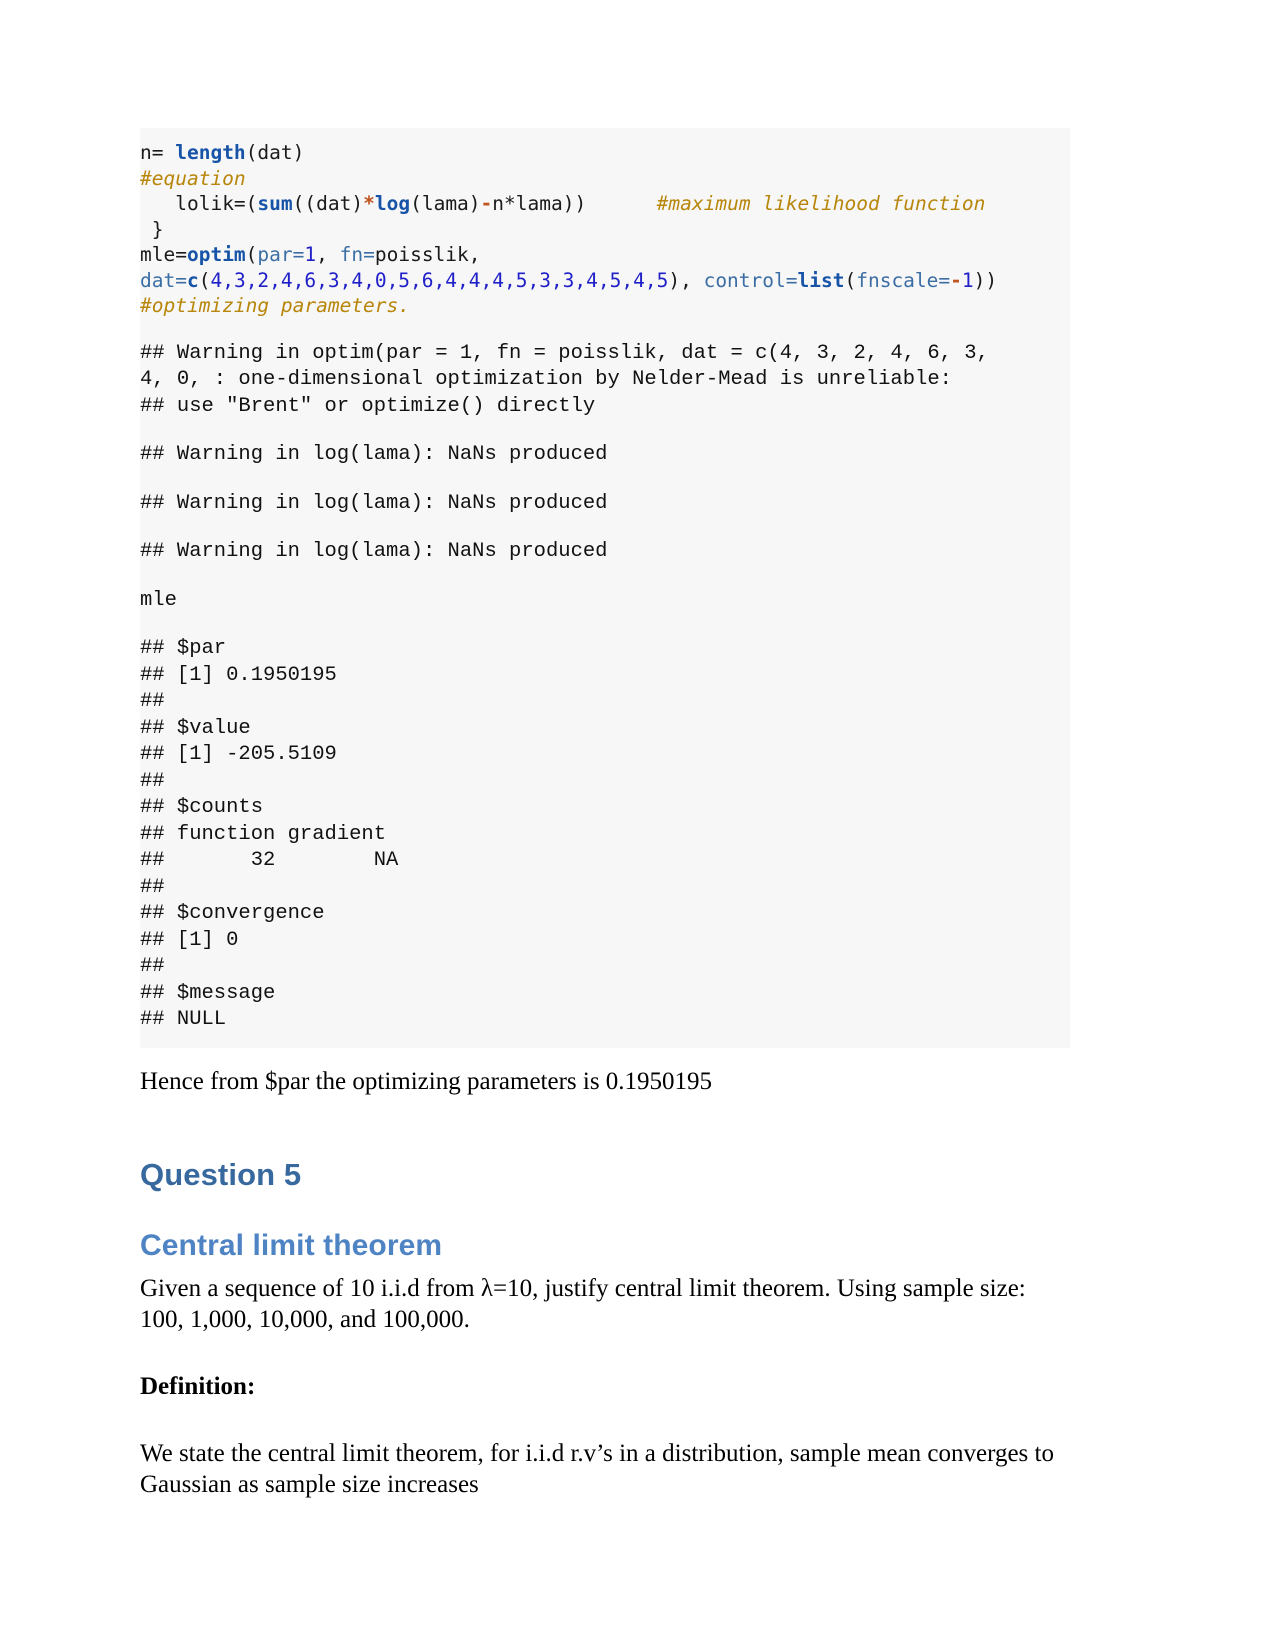  I want to click on code-comment-optimizing: #optimizing parameters., so click(275, 305).